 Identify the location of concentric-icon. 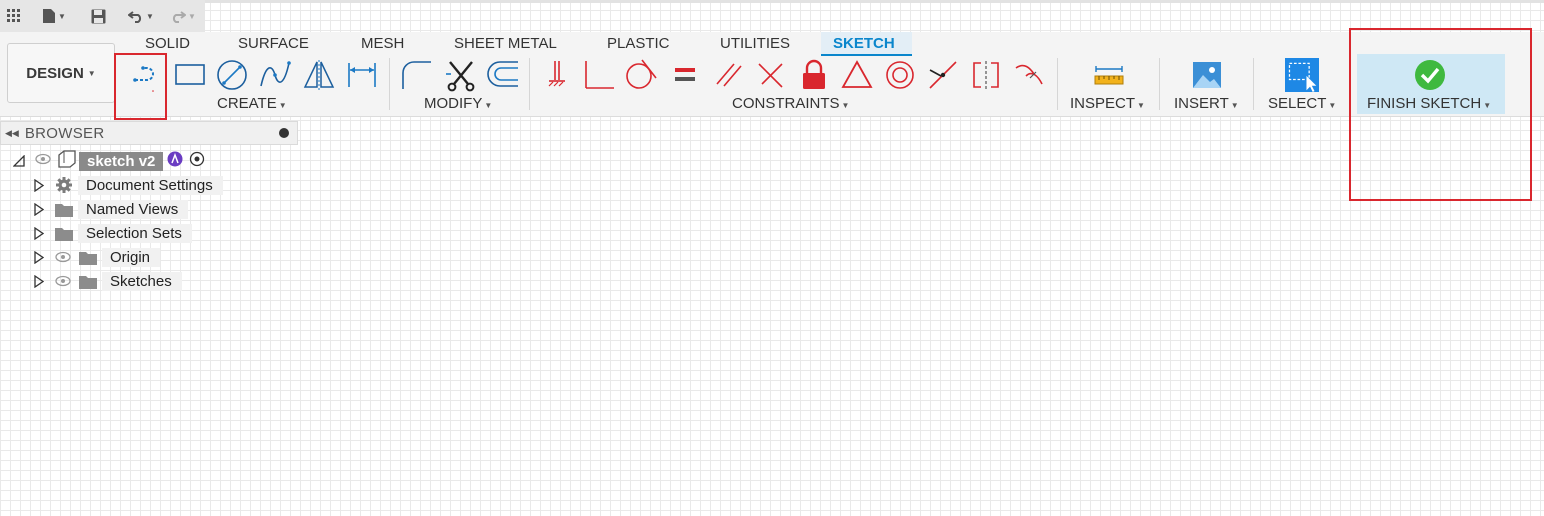
(900, 75).